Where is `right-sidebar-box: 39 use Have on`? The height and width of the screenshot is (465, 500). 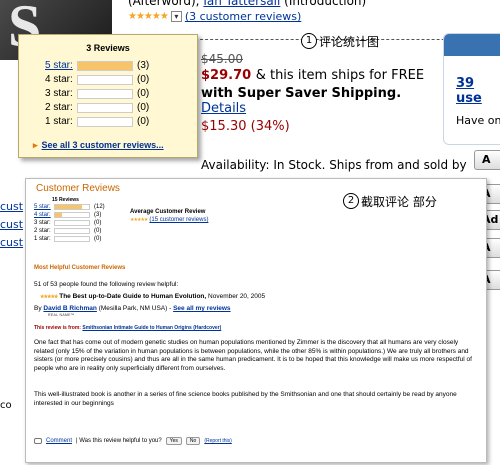 right-sidebar-box: 39 use Have on is located at coordinates (471, 89).